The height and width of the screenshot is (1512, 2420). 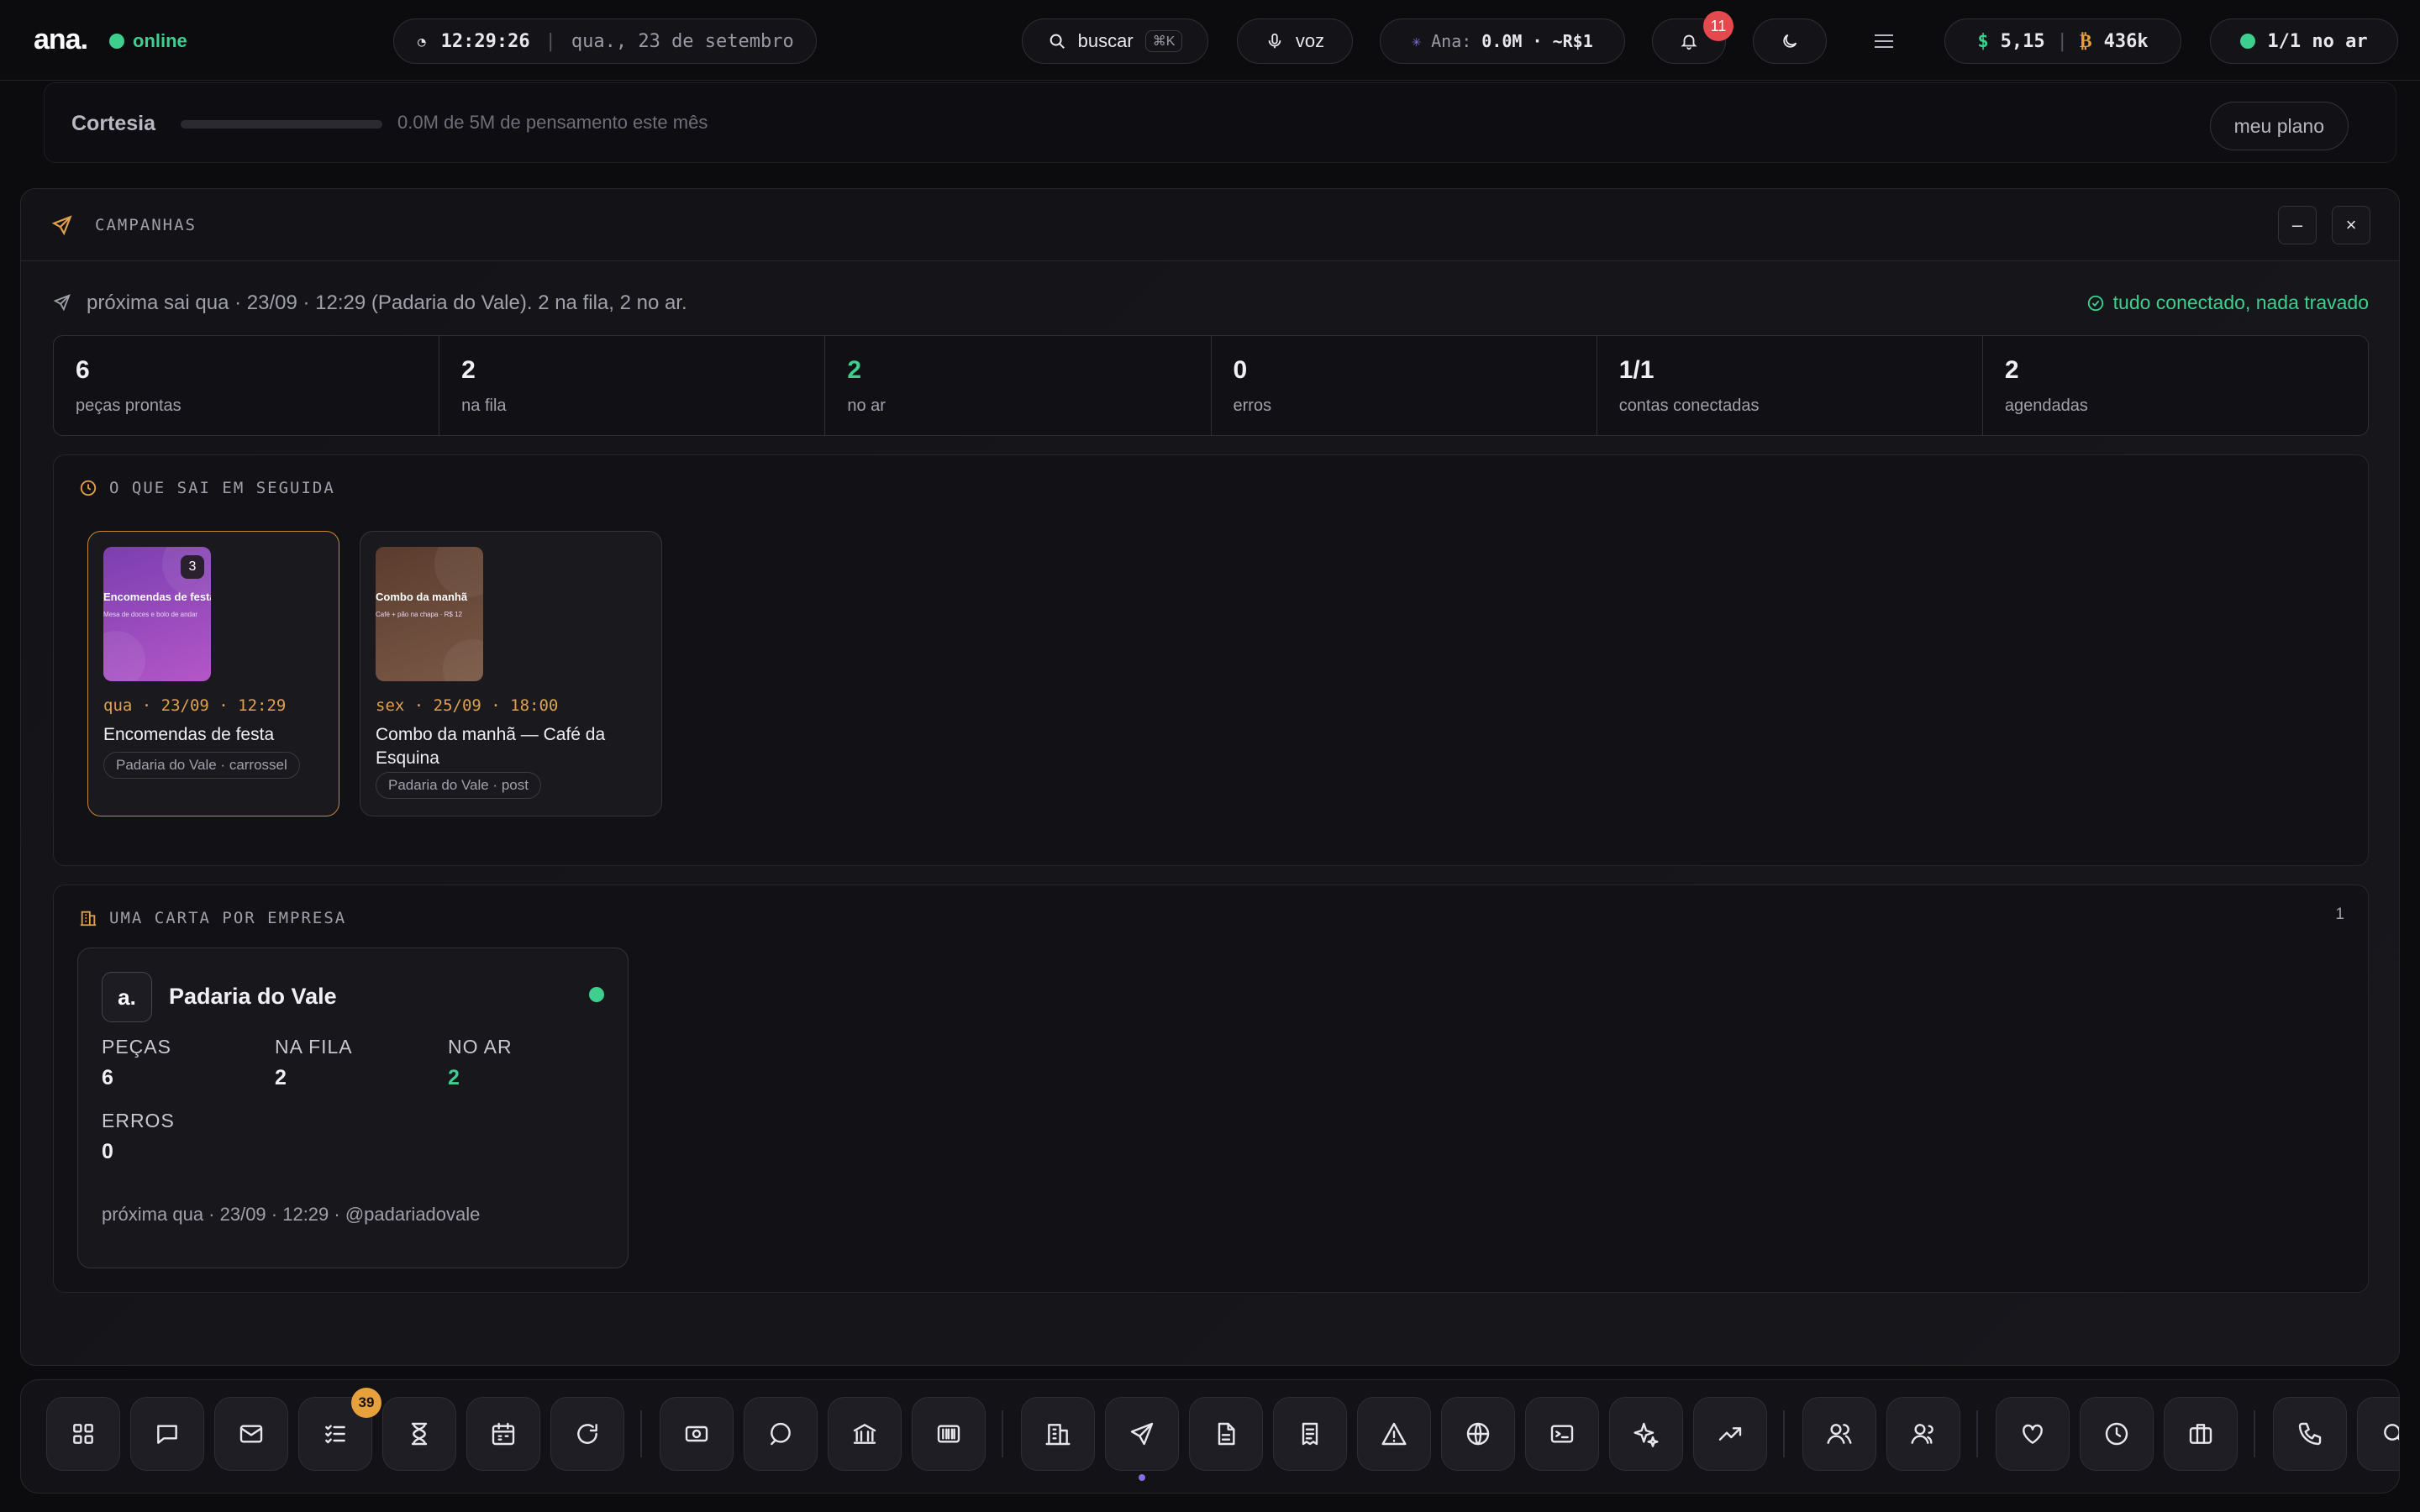 I want to click on search-icon, so click(x=1057, y=41).